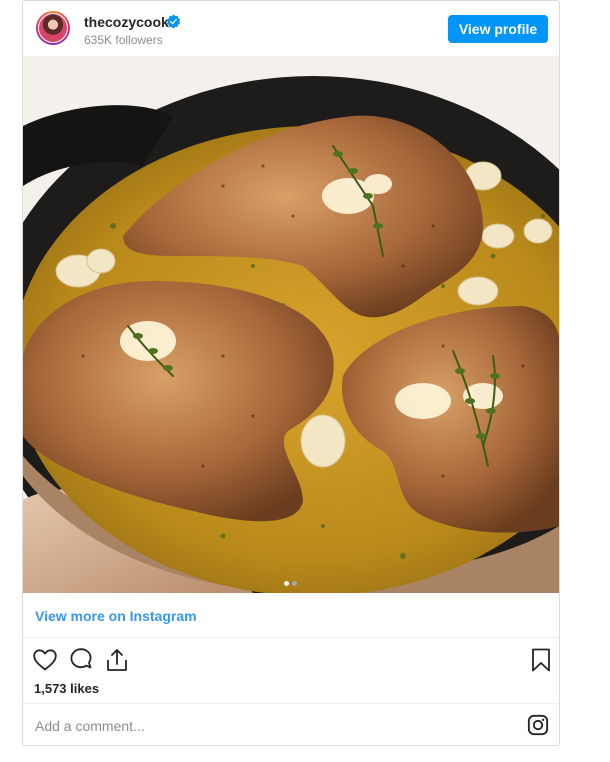  I want to click on view-more-row: View more on Instagram, so click(291, 615).